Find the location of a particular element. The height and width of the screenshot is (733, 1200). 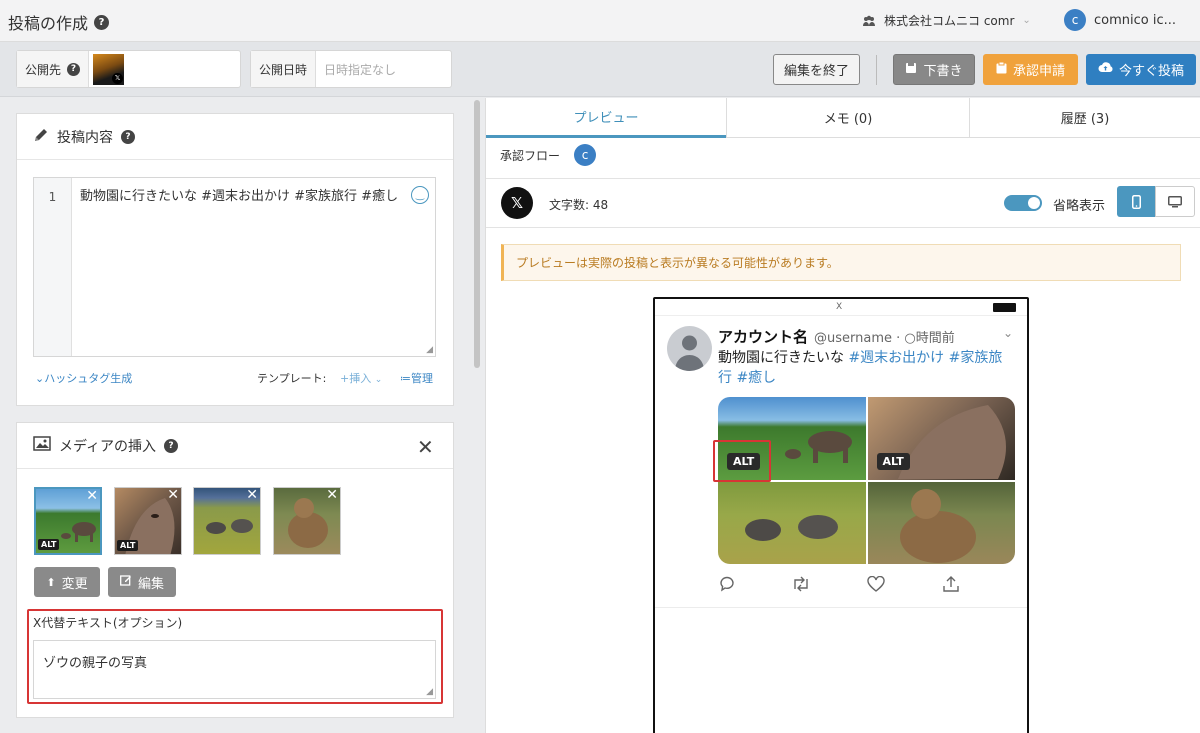

post-content-title: 投稿内容 is located at coordinates (85, 137).